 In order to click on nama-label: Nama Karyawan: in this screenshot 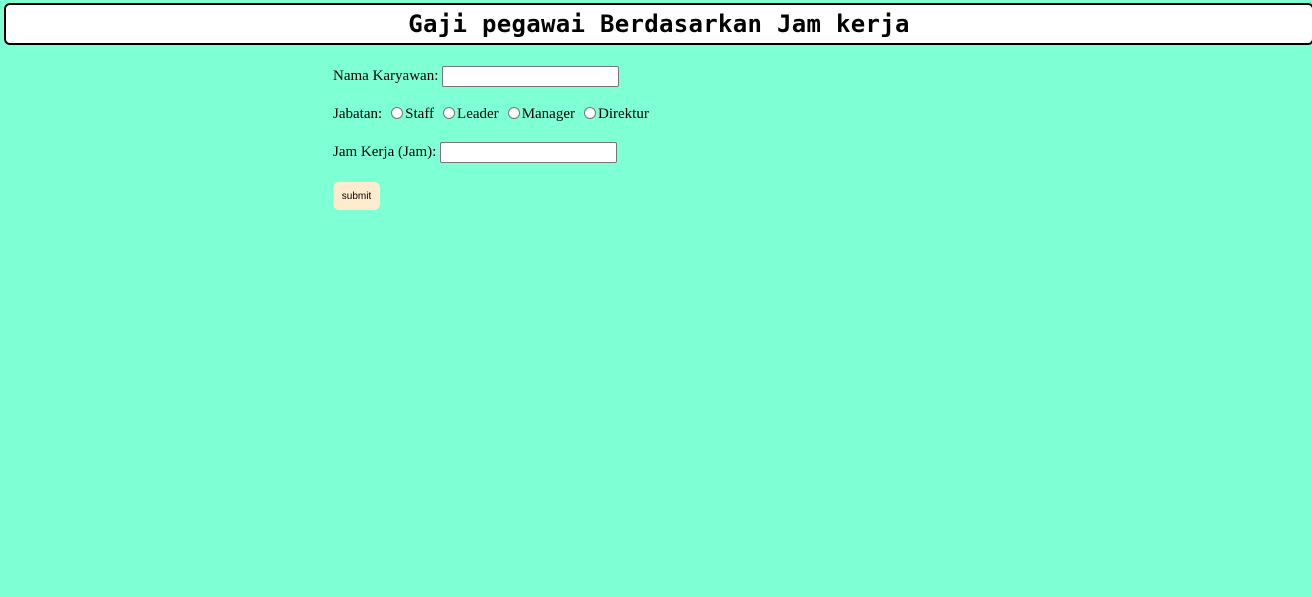, I will do `click(386, 75)`.